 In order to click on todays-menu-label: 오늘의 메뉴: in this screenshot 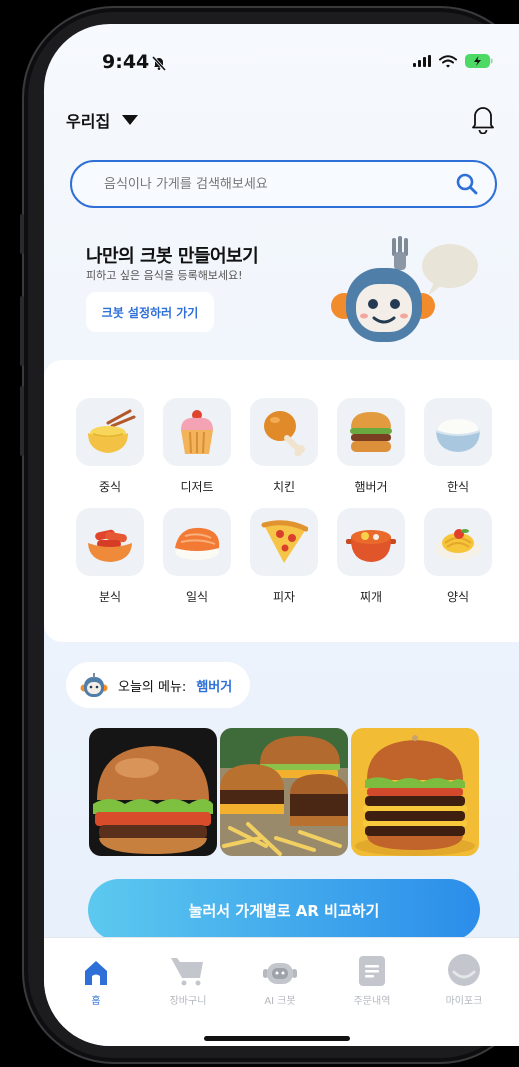, I will do `click(152, 687)`.